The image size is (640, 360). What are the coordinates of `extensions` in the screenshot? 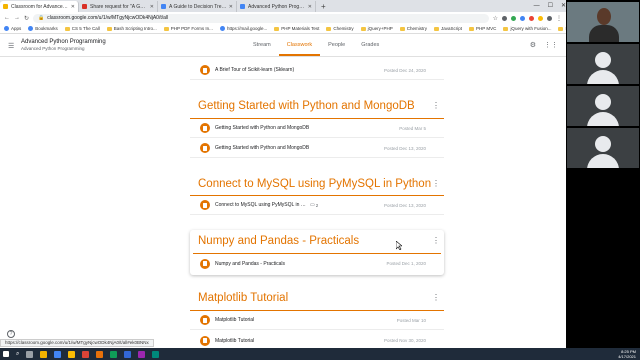 It's located at (527, 18).